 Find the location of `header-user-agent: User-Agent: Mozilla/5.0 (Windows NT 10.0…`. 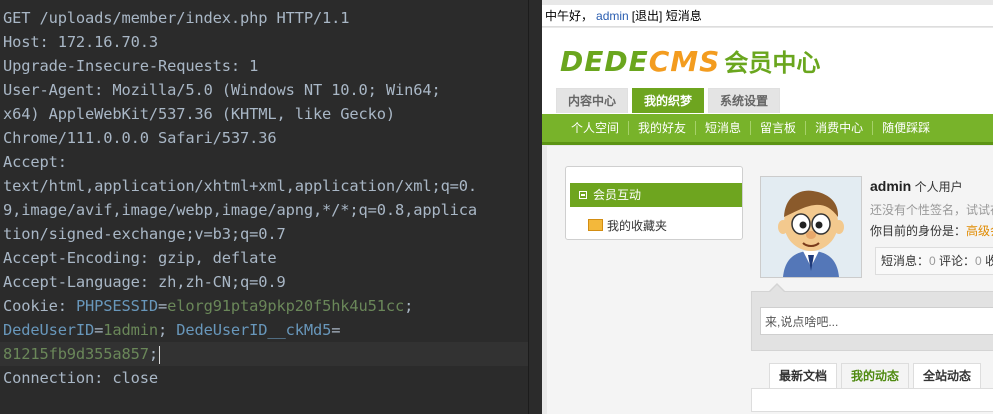

header-user-agent: User-Agent: Mozilla/5.0 (Windows NT 10.0… is located at coordinates (222, 90).